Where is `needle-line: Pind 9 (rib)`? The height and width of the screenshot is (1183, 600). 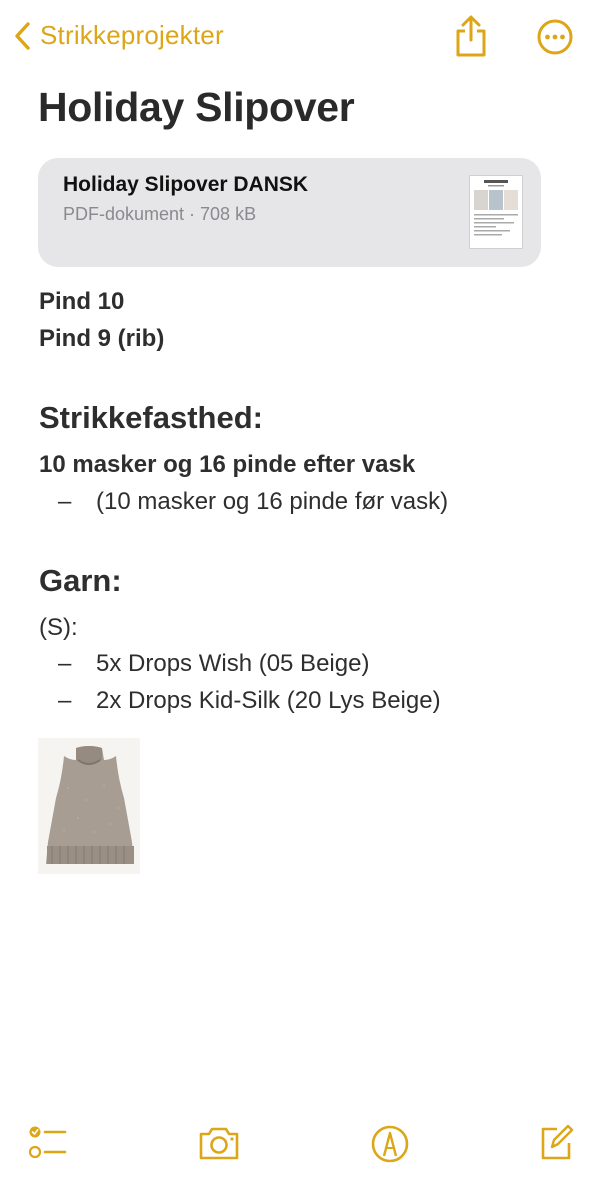
needle-line: Pind 9 (rib) is located at coordinates (102, 338).